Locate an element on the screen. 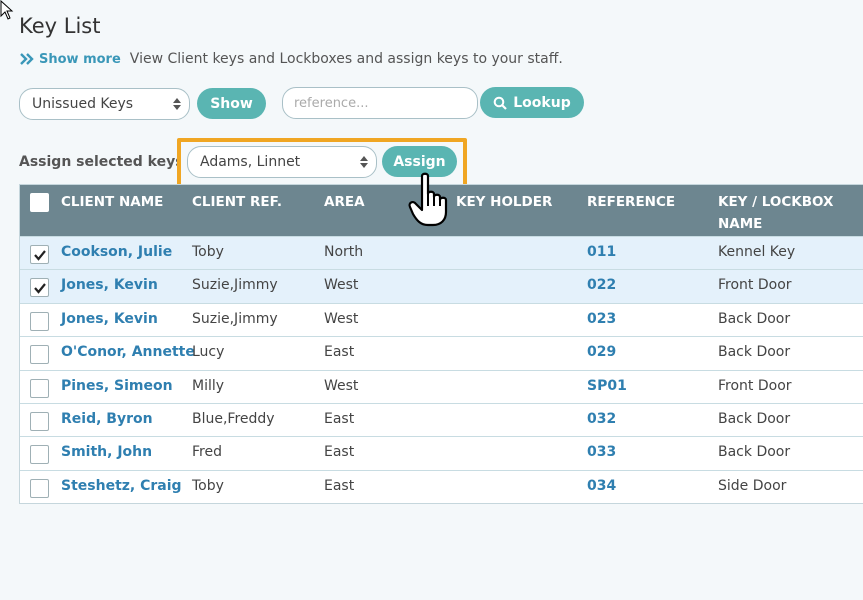 The width and height of the screenshot is (863, 600). table-row: Jones, Kevin Suzie,Jimmy West 022 Front Door is located at coordinates (441, 286).